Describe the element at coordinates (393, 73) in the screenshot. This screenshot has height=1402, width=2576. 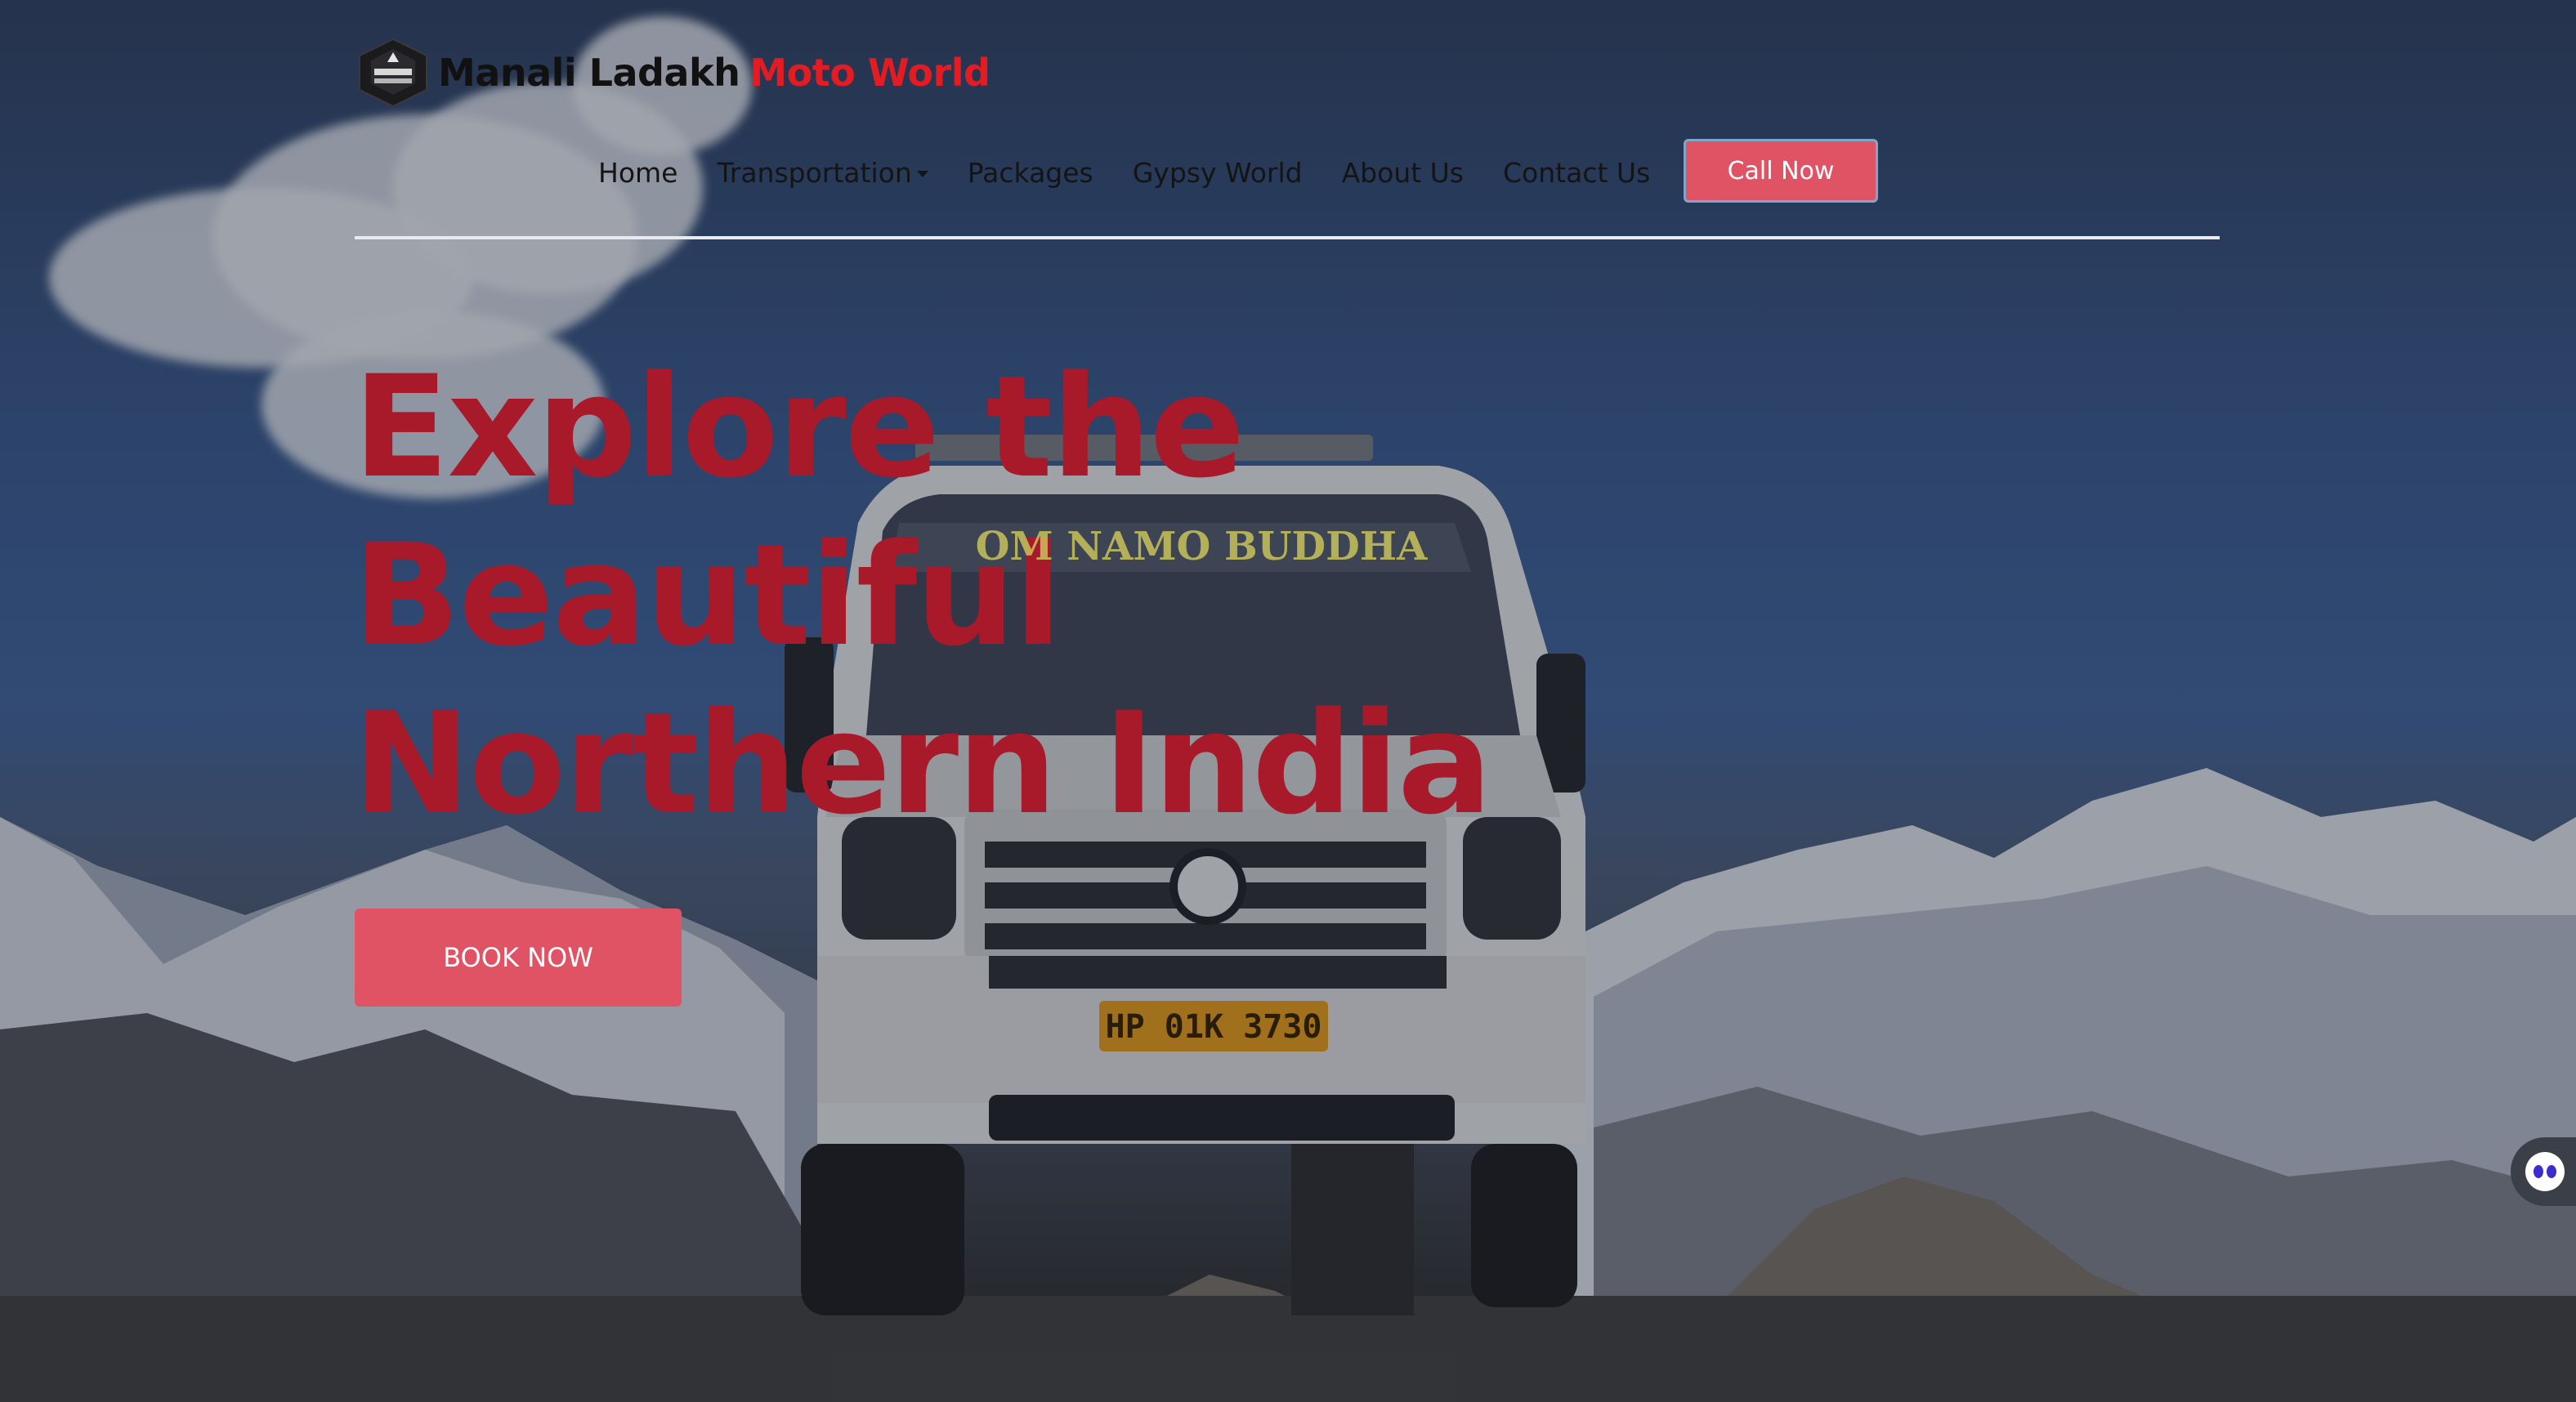
I see `shield-emblem-icon` at that location.